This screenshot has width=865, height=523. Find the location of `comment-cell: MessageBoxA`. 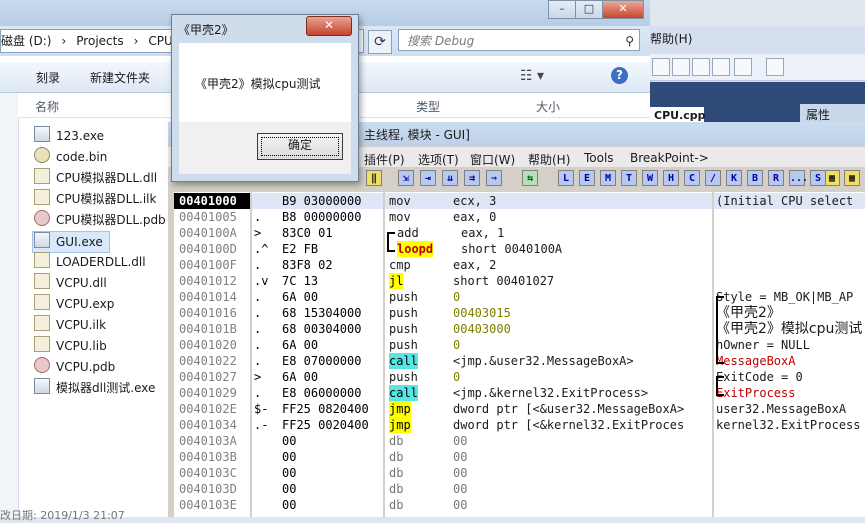

comment-cell: MessageBoxA is located at coordinates (789, 361).